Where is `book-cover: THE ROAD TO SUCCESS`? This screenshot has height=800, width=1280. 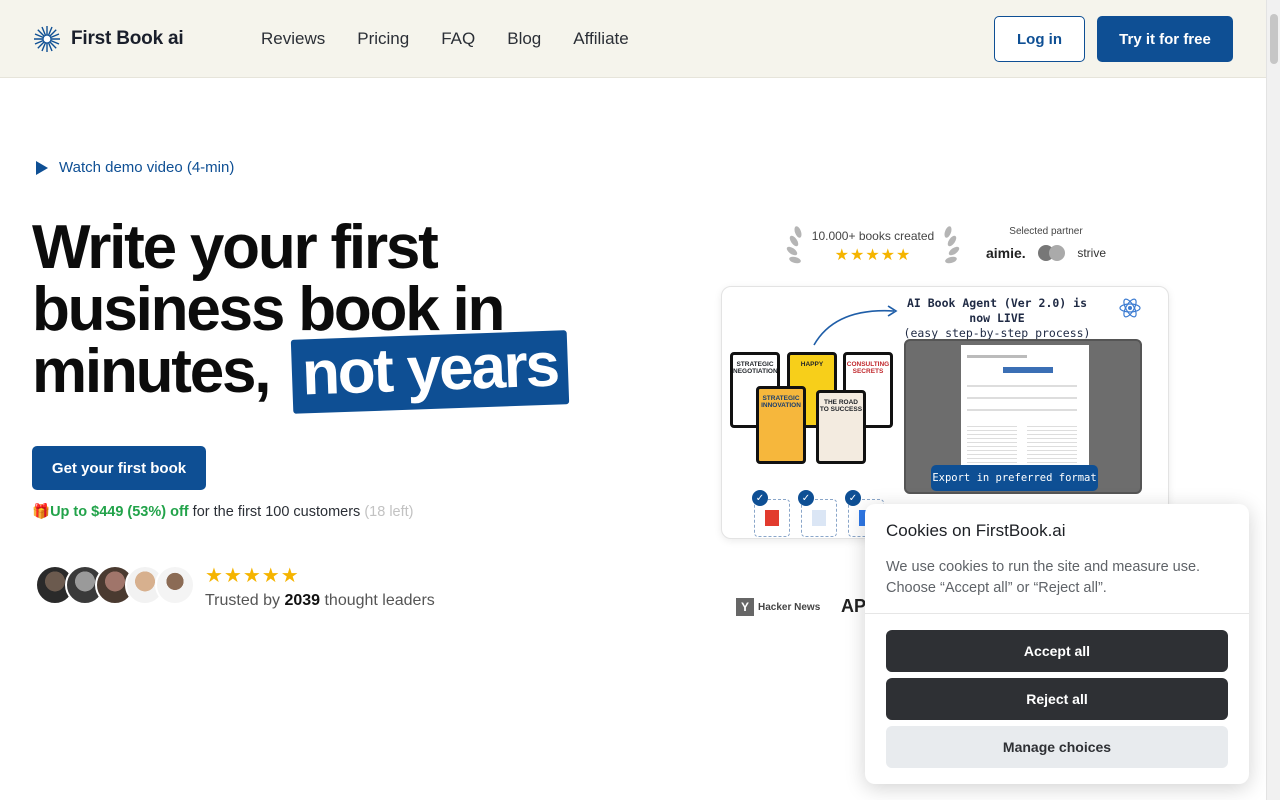 book-cover: THE ROAD TO SUCCESS is located at coordinates (841, 427).